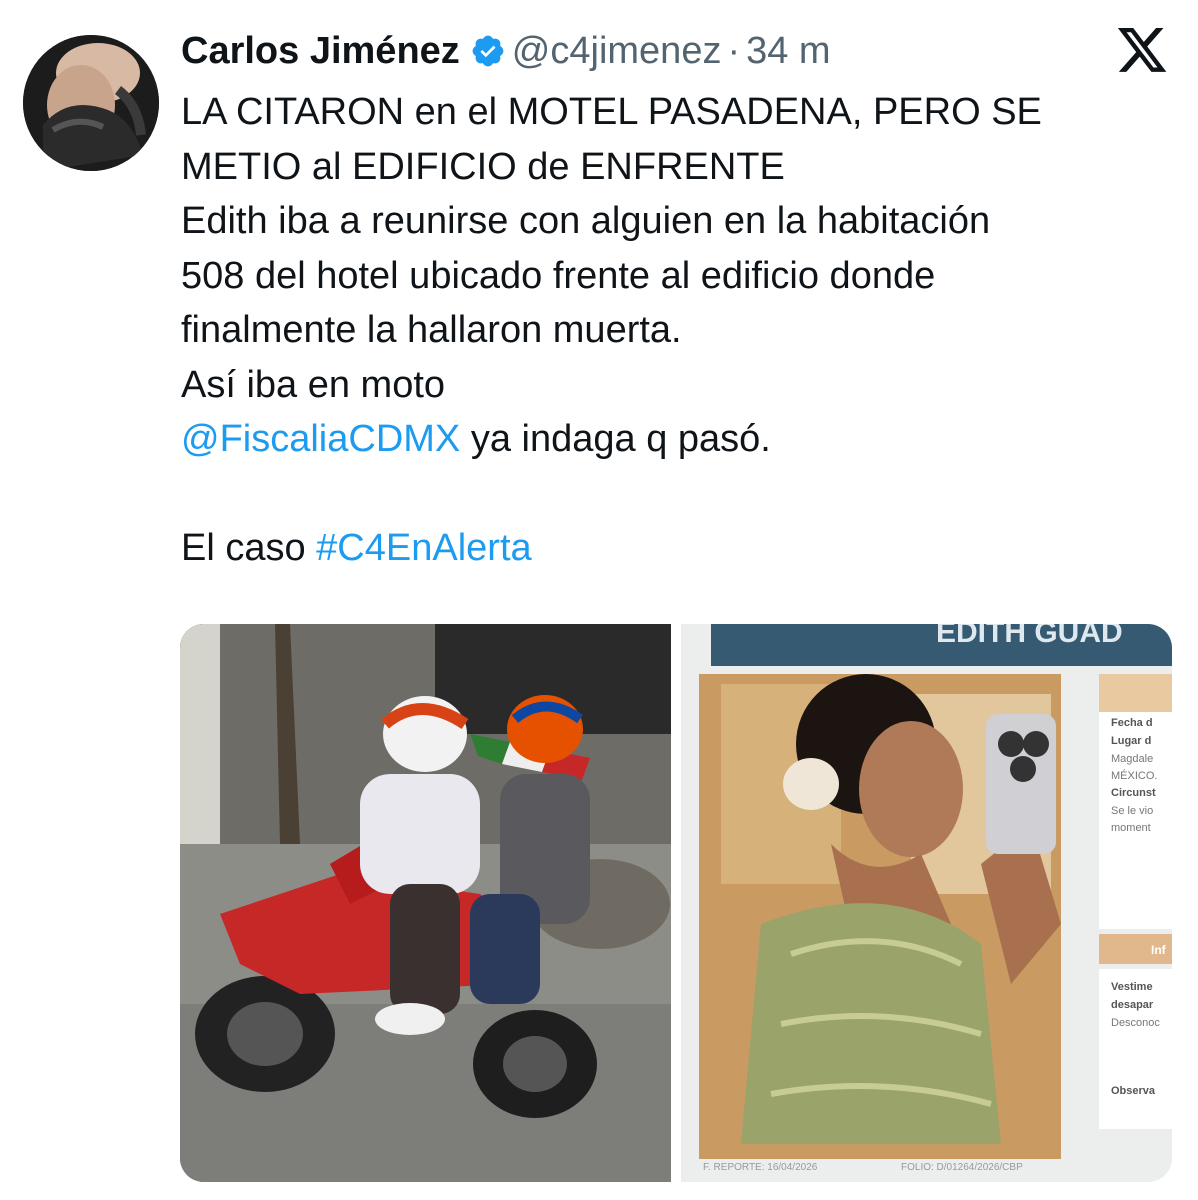 The image size is (1198, 1200). I want to click on tweet-line-7: @FiscaliaCDMX ya indaga q pasó., so click(676, 439).